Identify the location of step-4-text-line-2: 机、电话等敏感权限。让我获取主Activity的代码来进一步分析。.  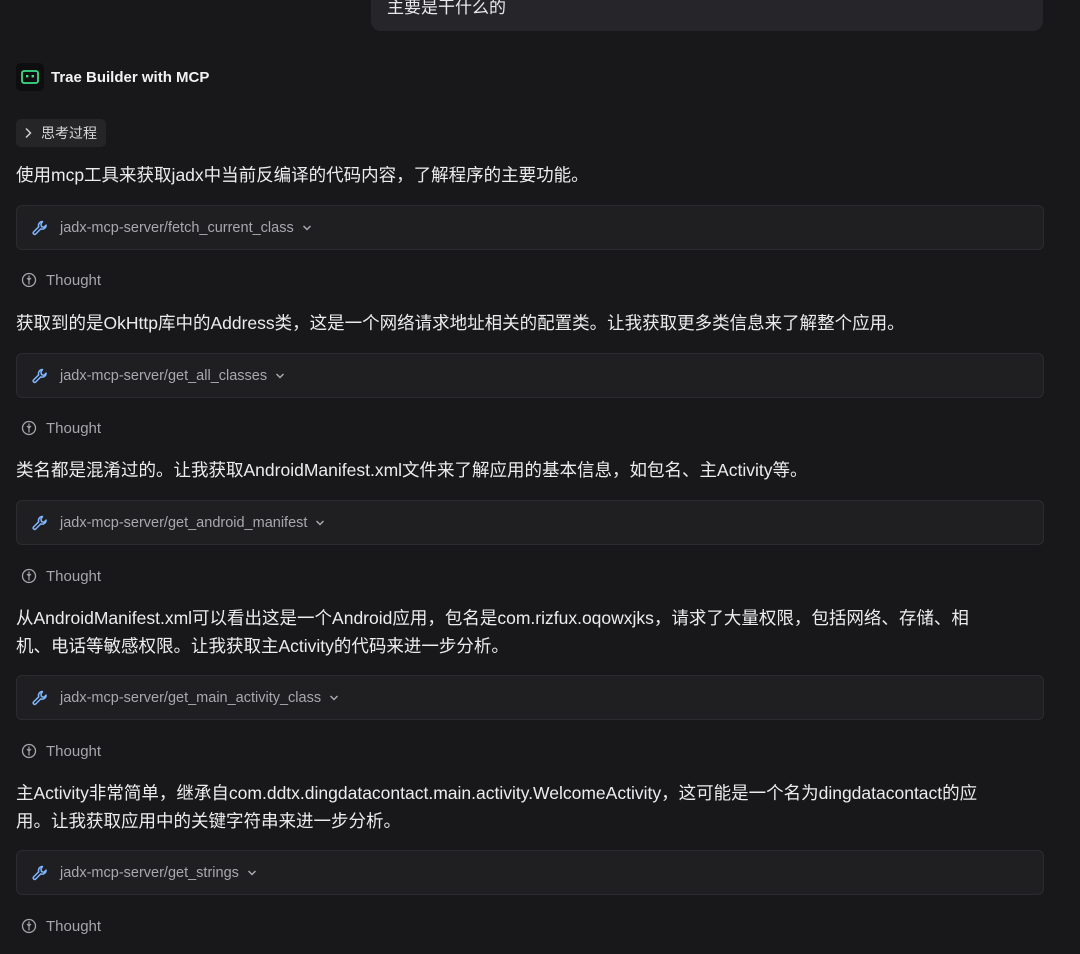
(262, 646).